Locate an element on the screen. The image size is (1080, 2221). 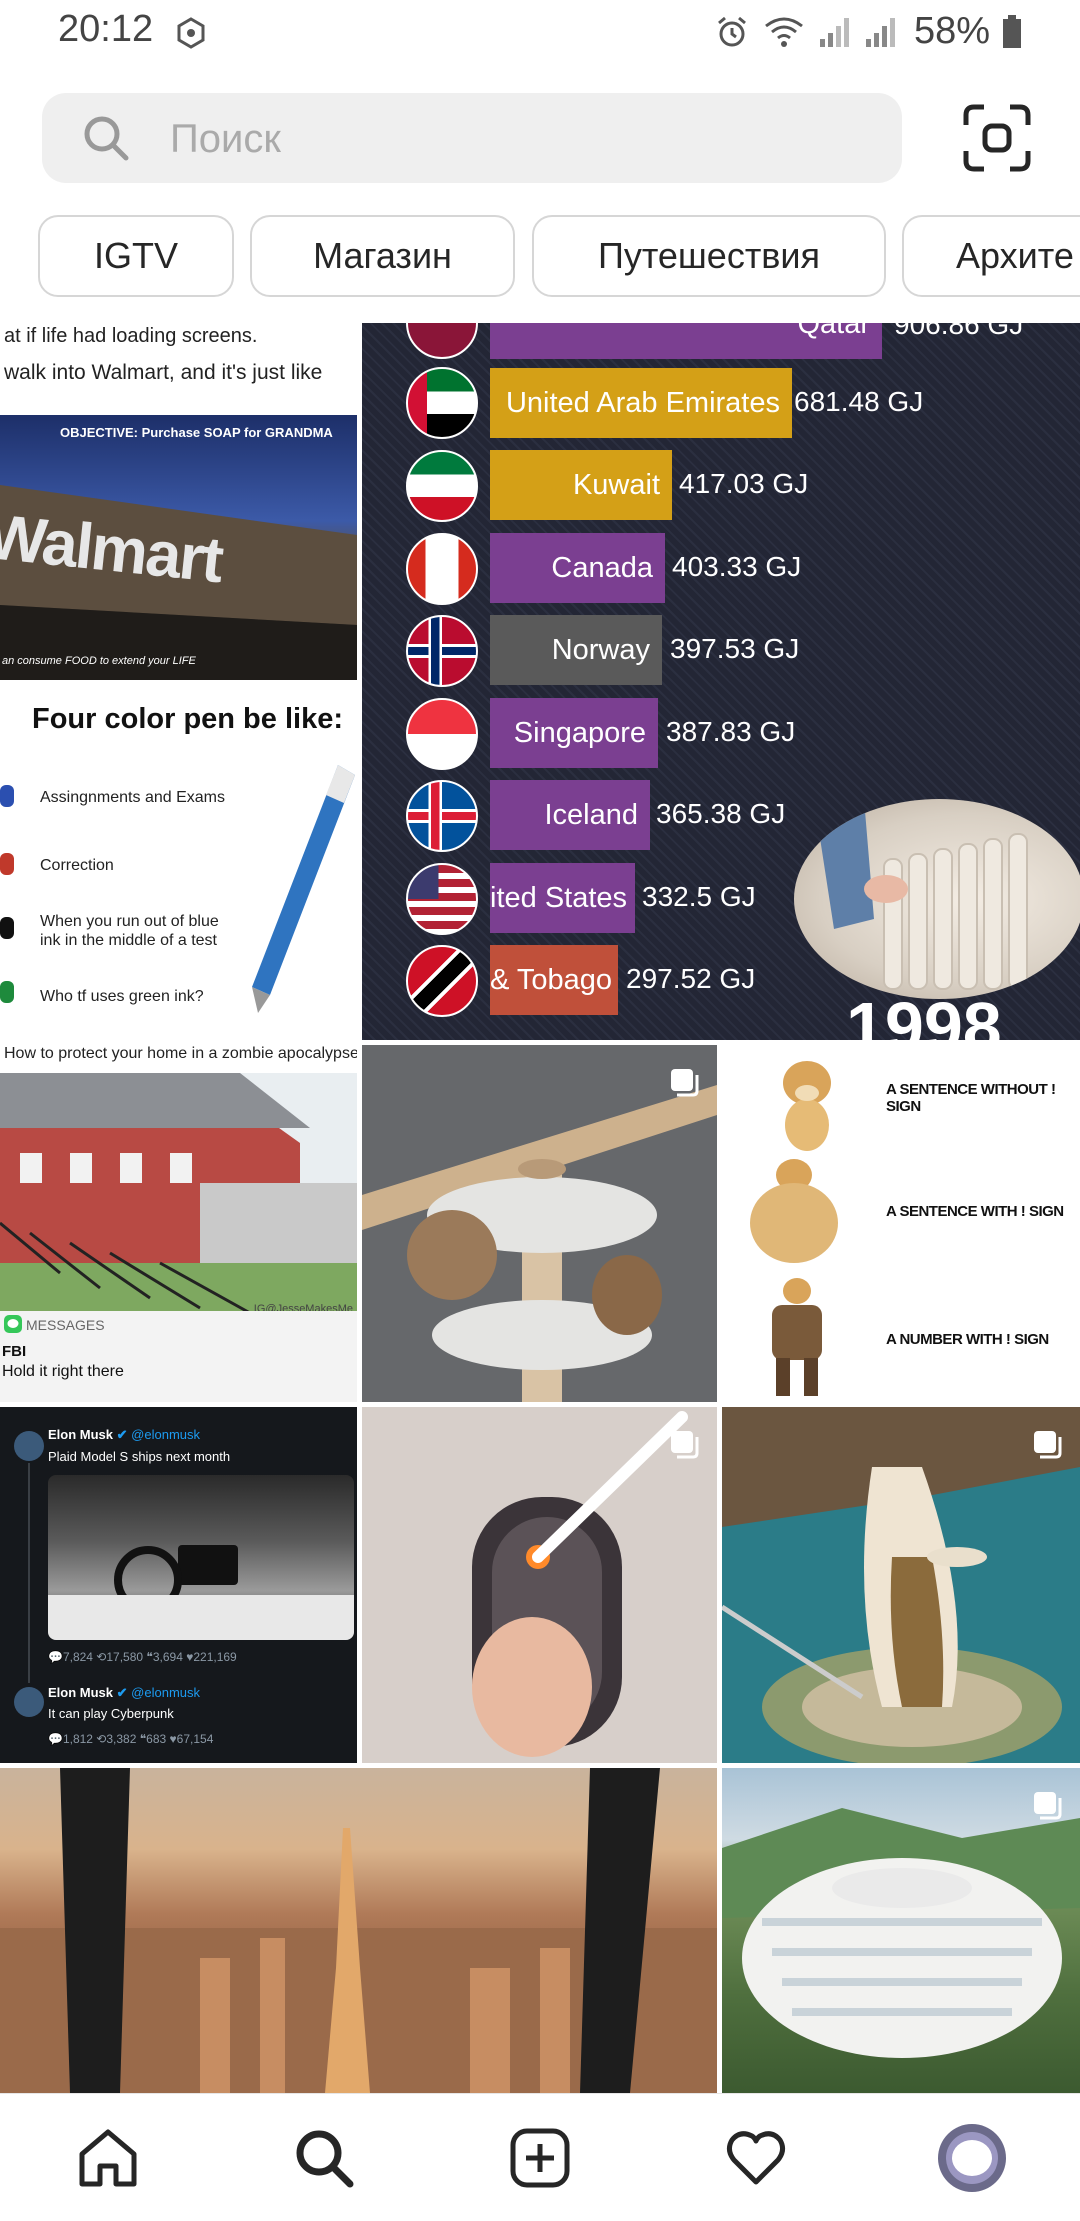
battery-percent: 58% is located at coordinates (951, 31).